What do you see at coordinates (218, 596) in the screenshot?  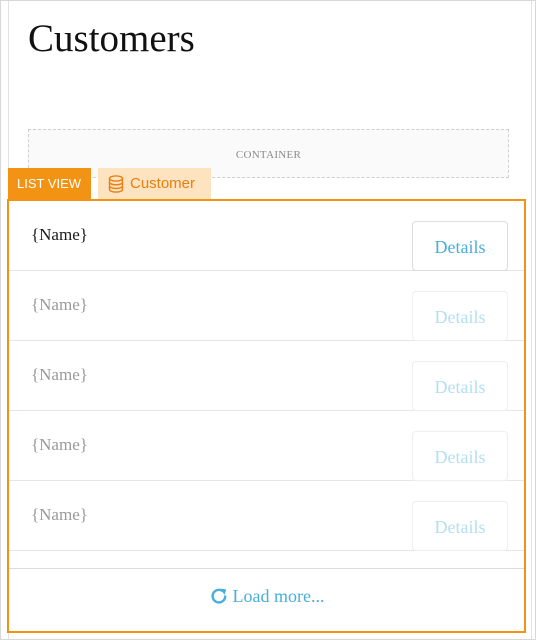 I see `refresh-icon` at bounding box center [218, 596].